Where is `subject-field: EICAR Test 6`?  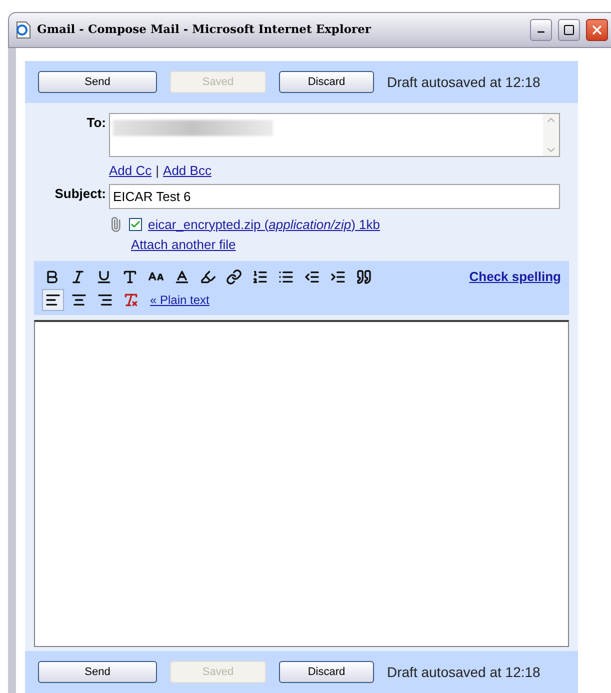 subject-field: EICAR Test 6 is located at coordinates (334, 196).